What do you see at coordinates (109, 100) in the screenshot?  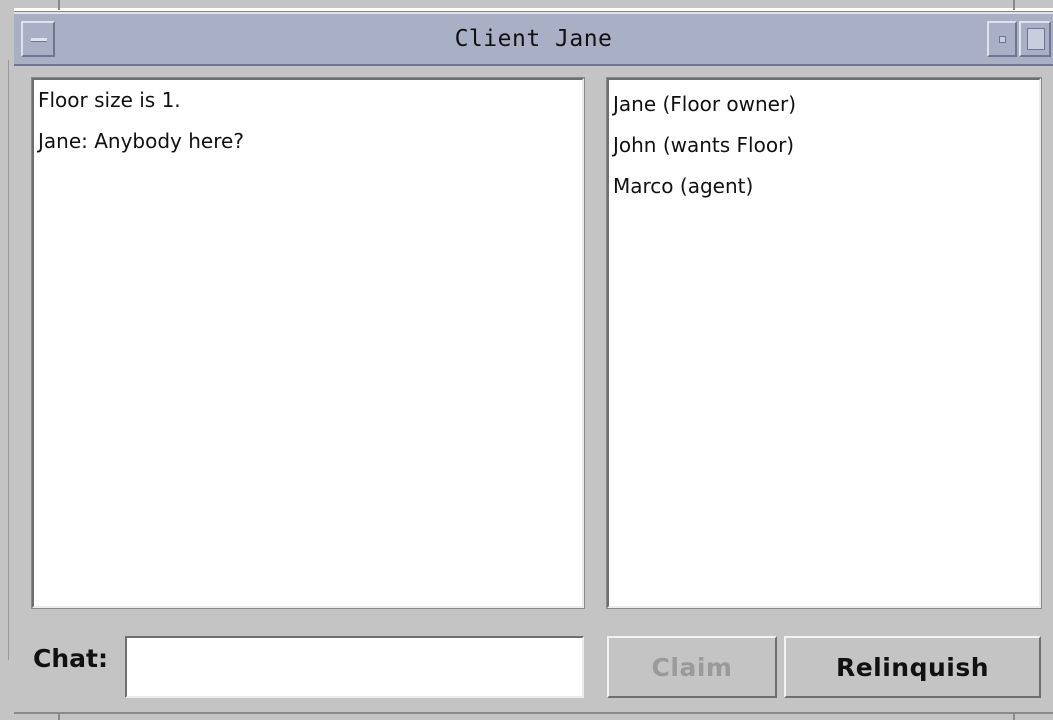 I see `chat-log-line: Floor size is 1.` at bounding box center [109, 100].